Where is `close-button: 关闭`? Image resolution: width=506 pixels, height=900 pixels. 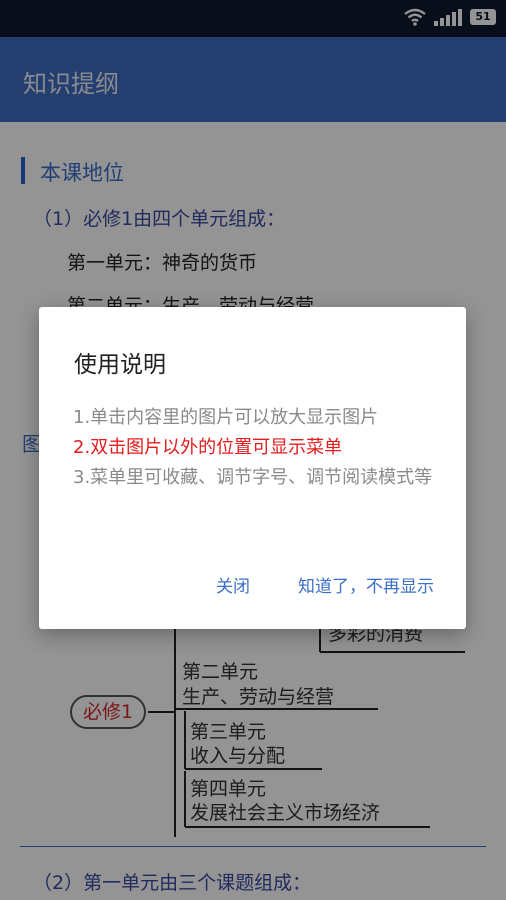
close-button: 关闭 is located at coordinates (233, 584).